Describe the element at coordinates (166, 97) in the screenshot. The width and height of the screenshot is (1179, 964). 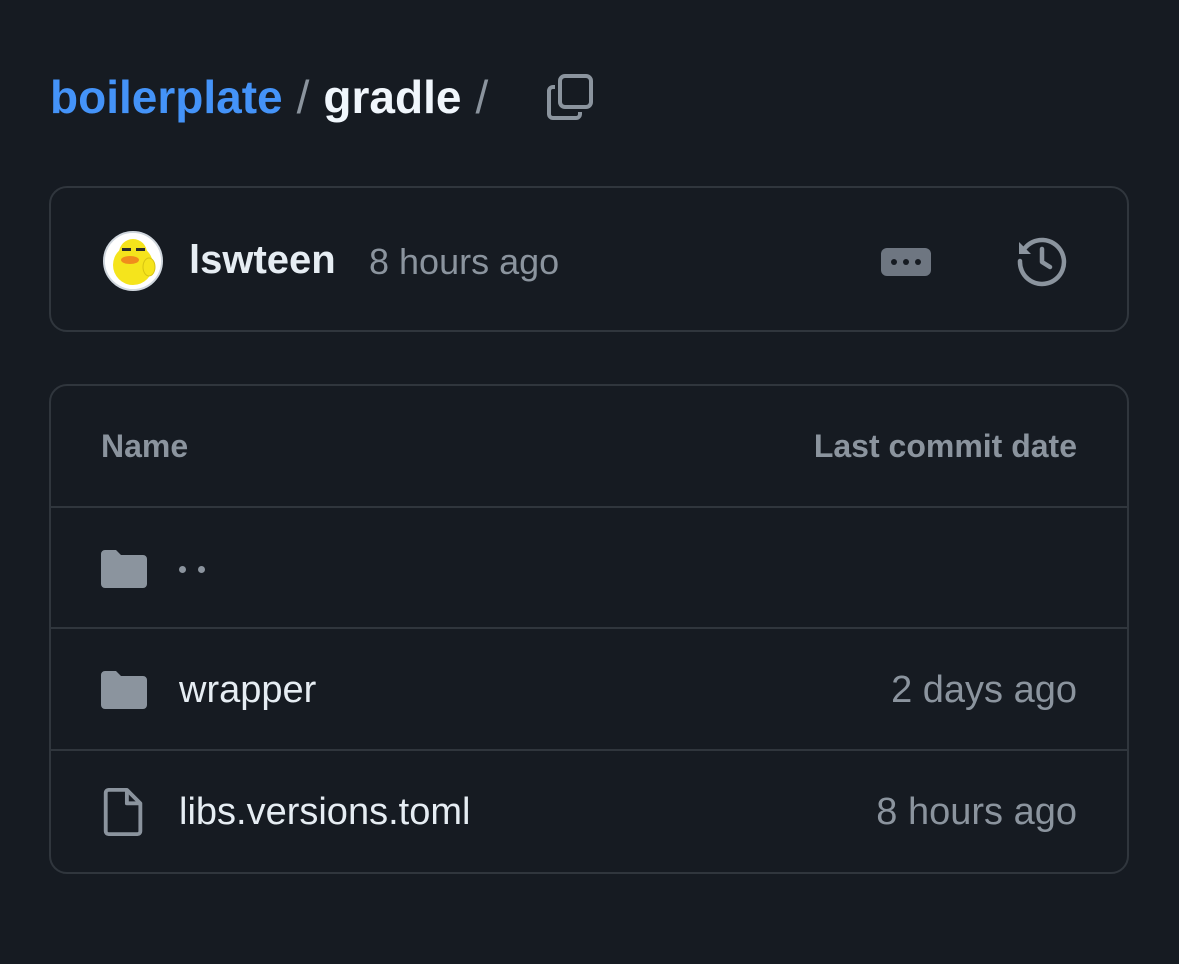
I see `breadcrumb-repo-link: boilerplate` at that location.